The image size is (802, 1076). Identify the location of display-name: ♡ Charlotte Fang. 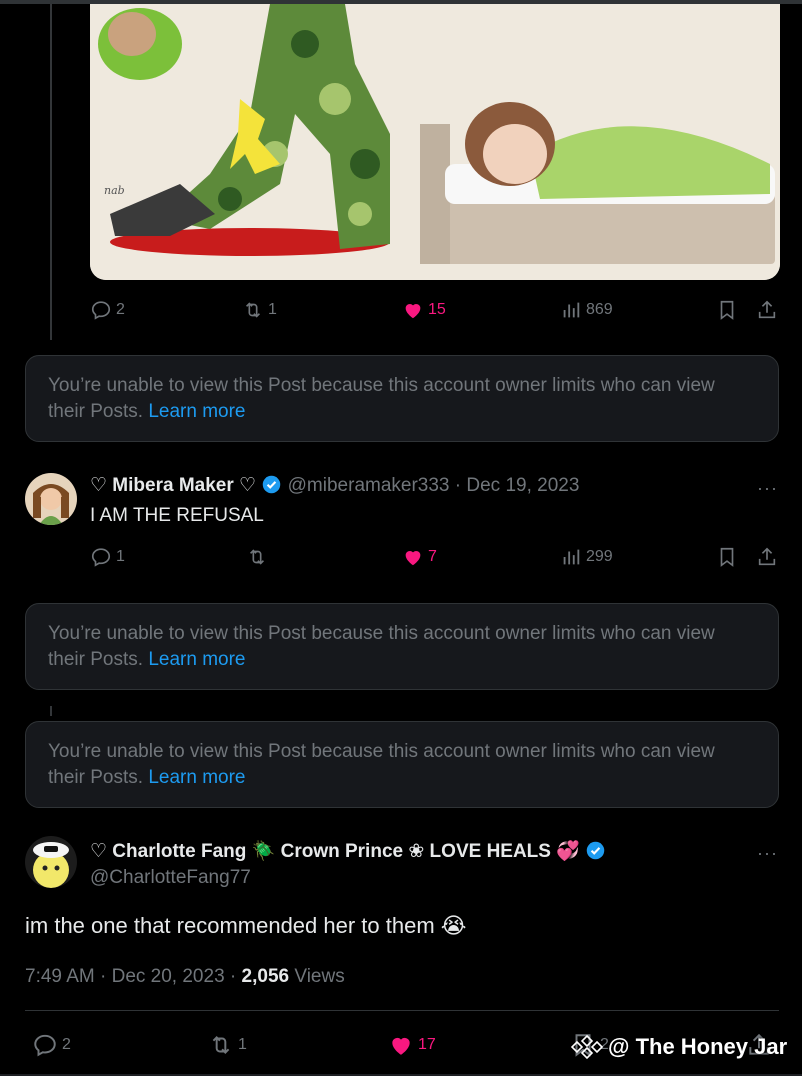
(168, 851).